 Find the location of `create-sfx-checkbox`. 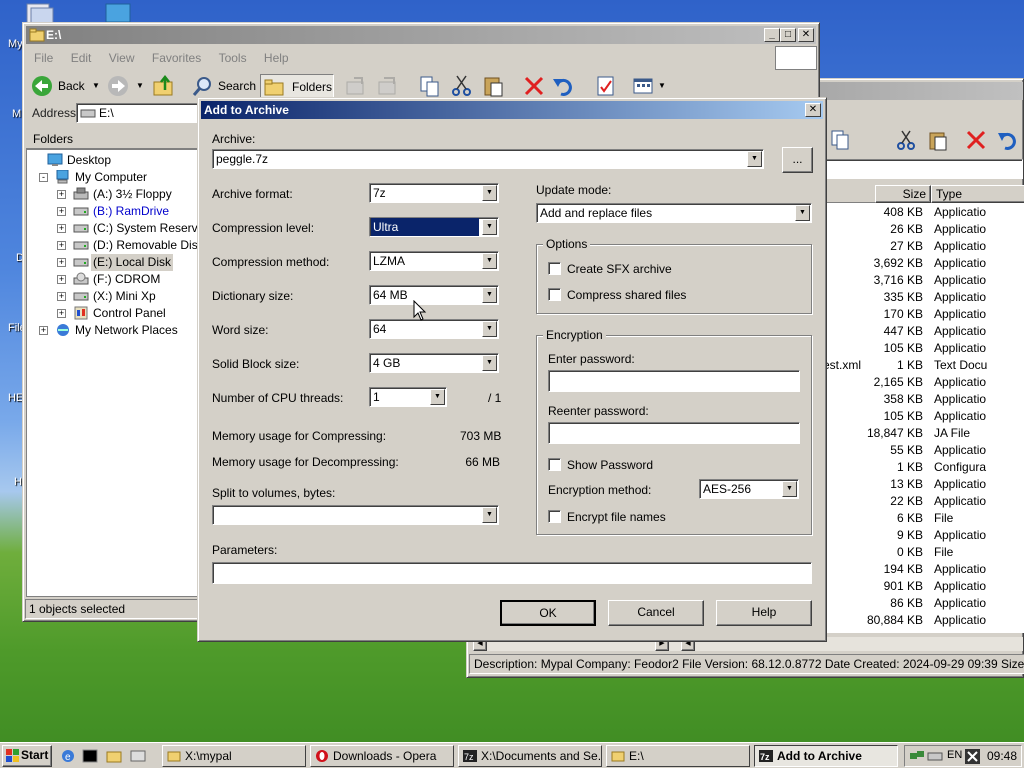

create-sfx-checkbox is located at coordinates (554, 268).